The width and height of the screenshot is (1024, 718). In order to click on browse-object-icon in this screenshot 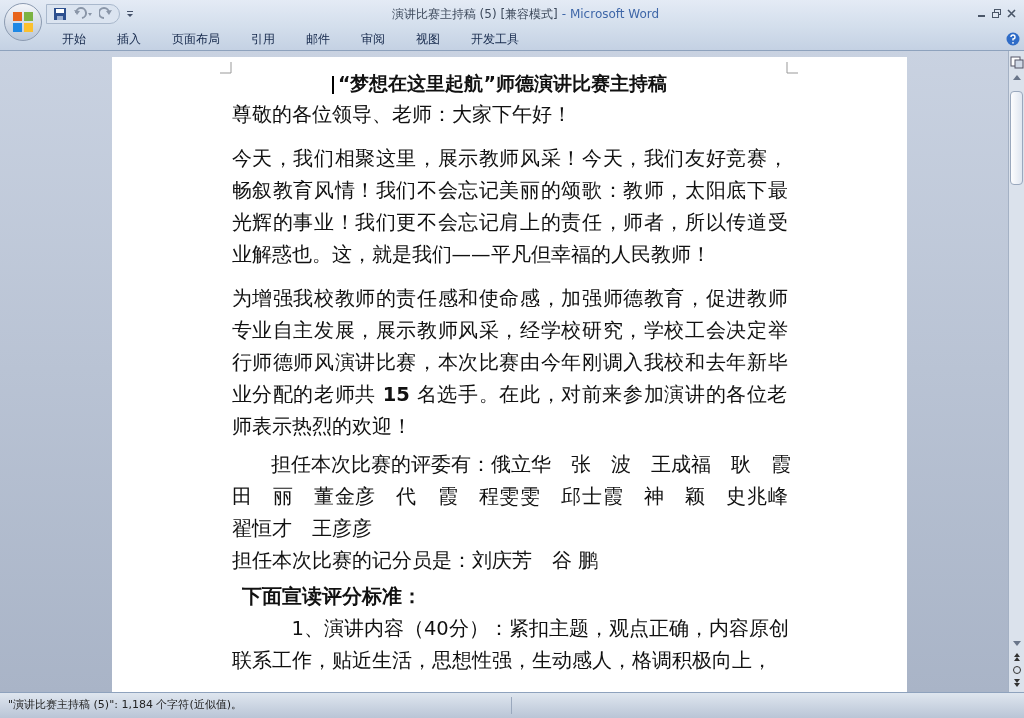, I will do `click(1016, 670)`.